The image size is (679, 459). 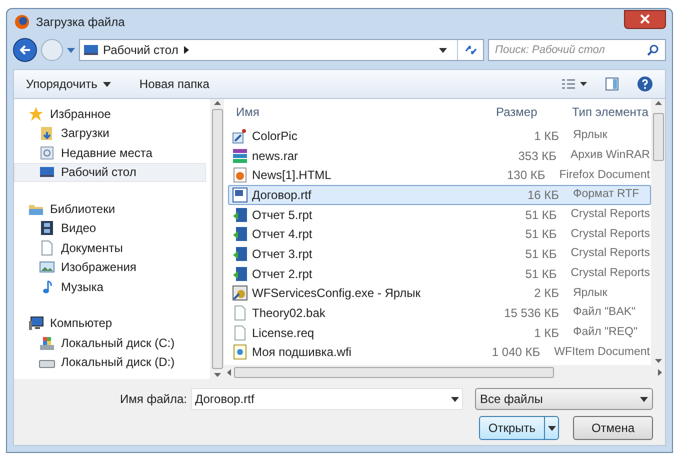 What do you see at coordinates (80, 113) in the screenshot?
I see `navigation-group: Избранное` at bounding box center [80, 113].